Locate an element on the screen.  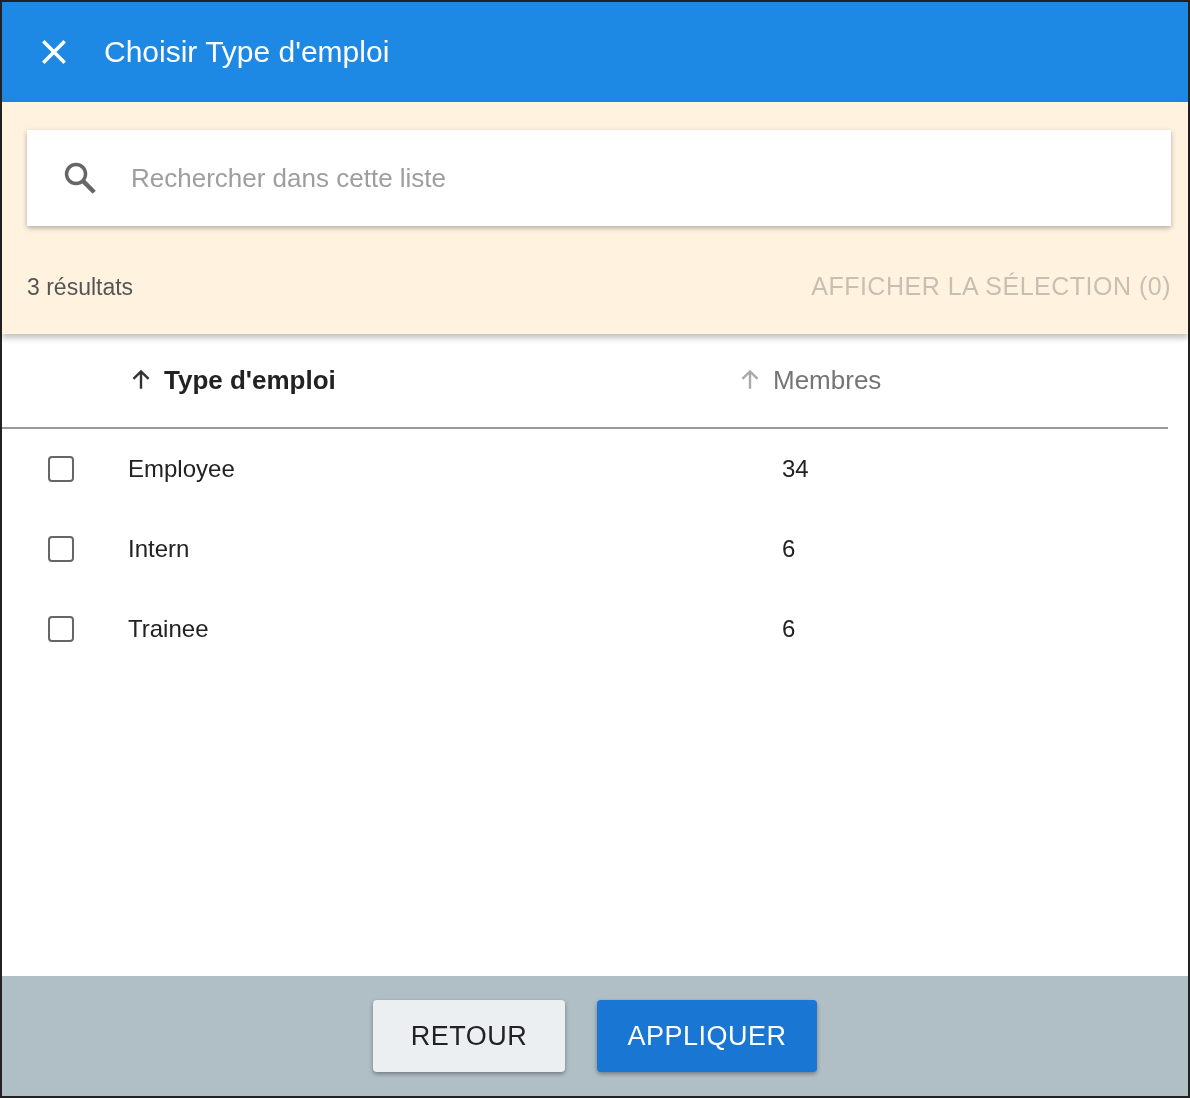
table-cell-text: Intern is located at coordinates (159, 548).